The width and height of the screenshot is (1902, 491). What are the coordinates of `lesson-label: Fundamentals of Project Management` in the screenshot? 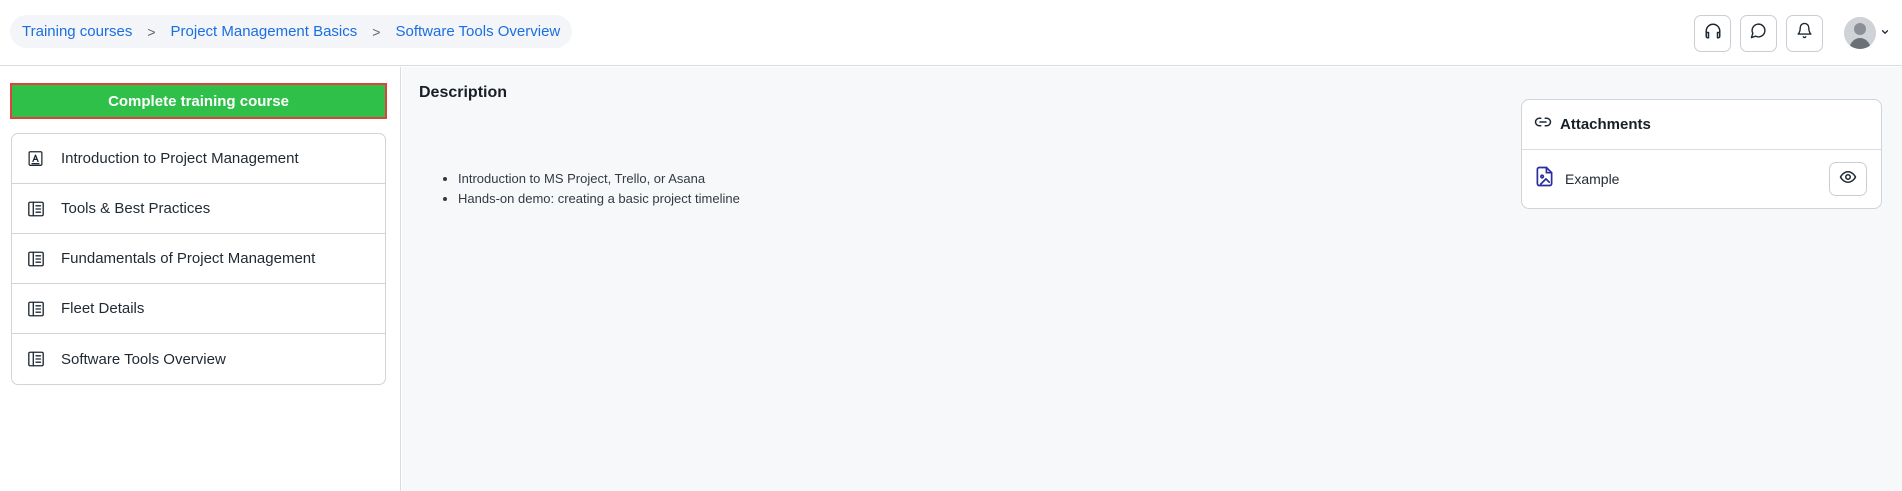 It's located at (188, 258).